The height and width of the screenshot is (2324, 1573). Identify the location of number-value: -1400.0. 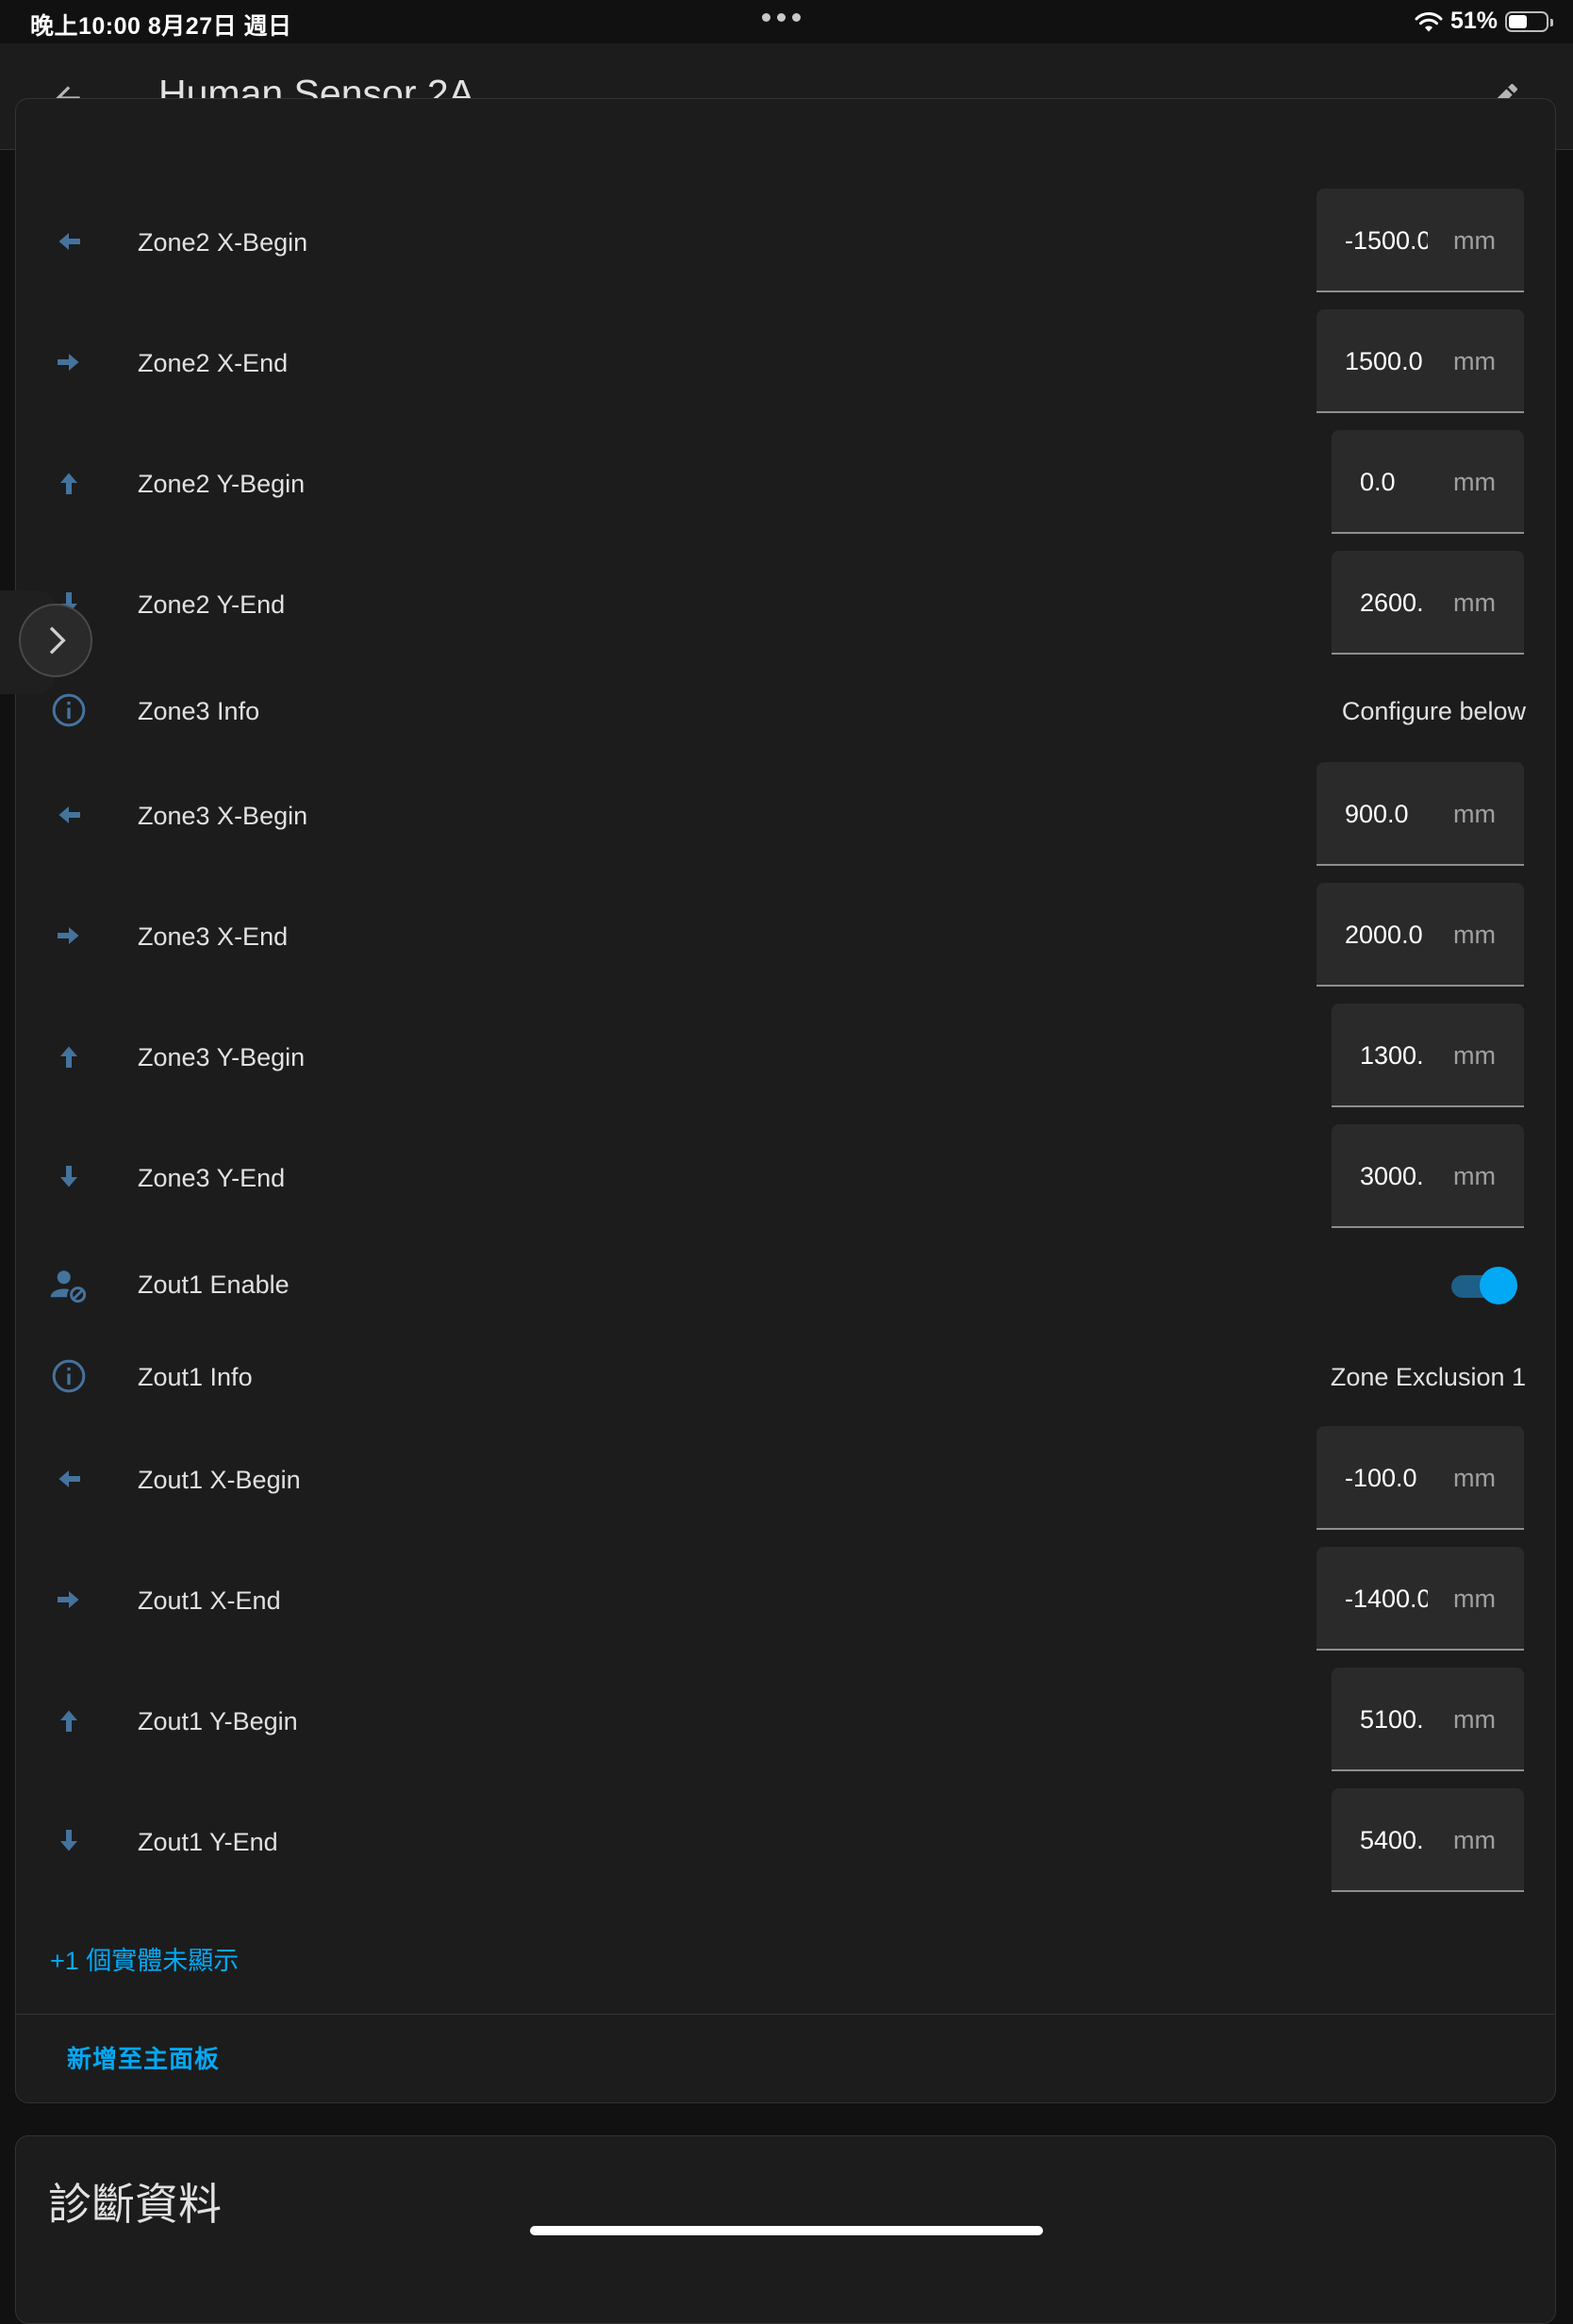
(1386, 1599).